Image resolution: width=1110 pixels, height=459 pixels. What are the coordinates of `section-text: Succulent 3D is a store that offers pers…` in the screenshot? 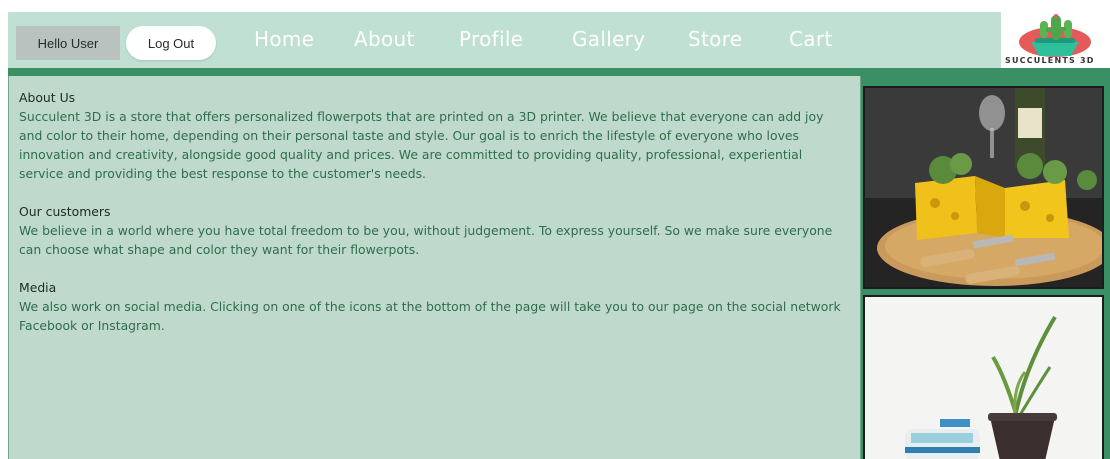 It's located at (421, 145).